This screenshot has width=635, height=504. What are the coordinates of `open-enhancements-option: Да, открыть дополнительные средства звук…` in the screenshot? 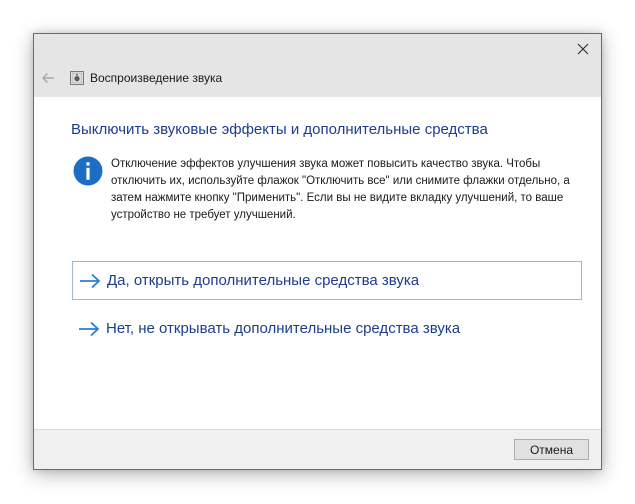 It's located at (327, 280).